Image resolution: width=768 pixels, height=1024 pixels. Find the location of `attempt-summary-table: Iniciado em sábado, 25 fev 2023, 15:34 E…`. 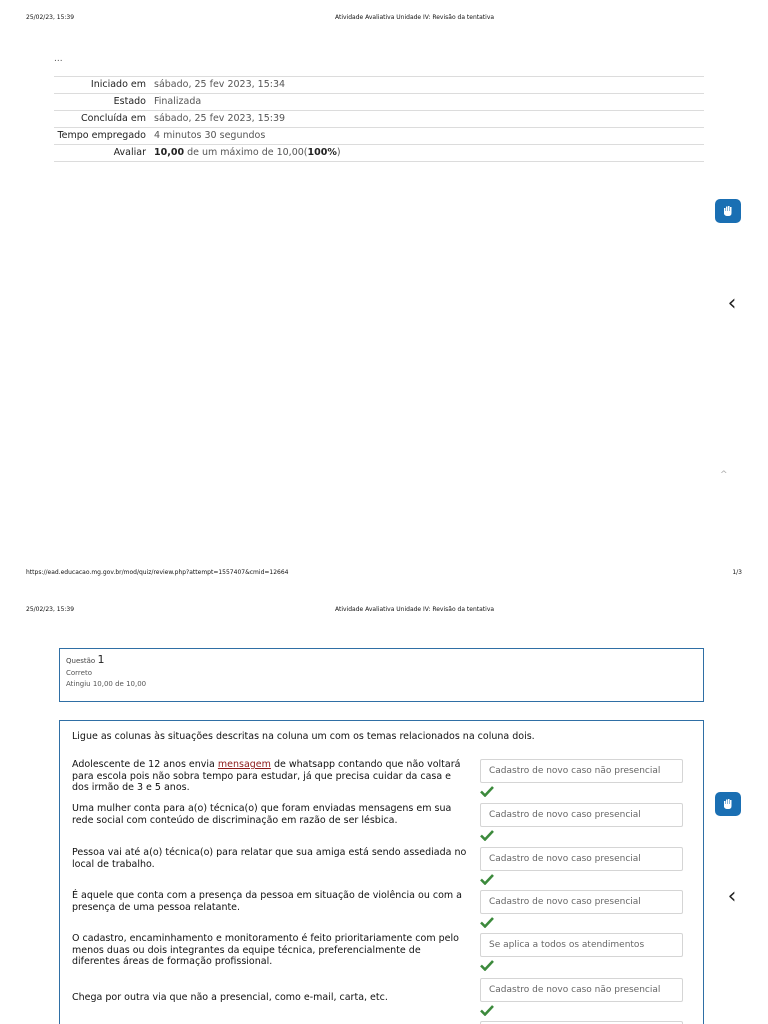

attempt-summary-table: Iniciado em sábado, 25 fev 2023, 15:34 E… is located at coordinates (379, 119).